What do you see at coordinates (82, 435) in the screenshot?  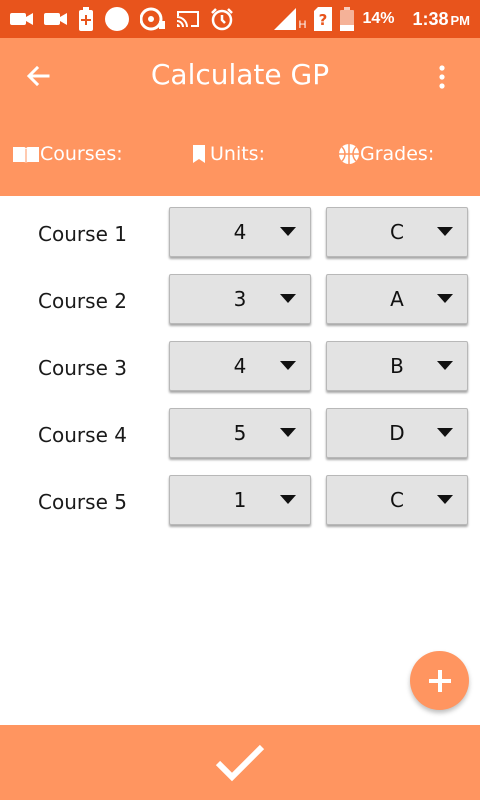 I see `course-label: Course 4` at bounding box center [82, 435].